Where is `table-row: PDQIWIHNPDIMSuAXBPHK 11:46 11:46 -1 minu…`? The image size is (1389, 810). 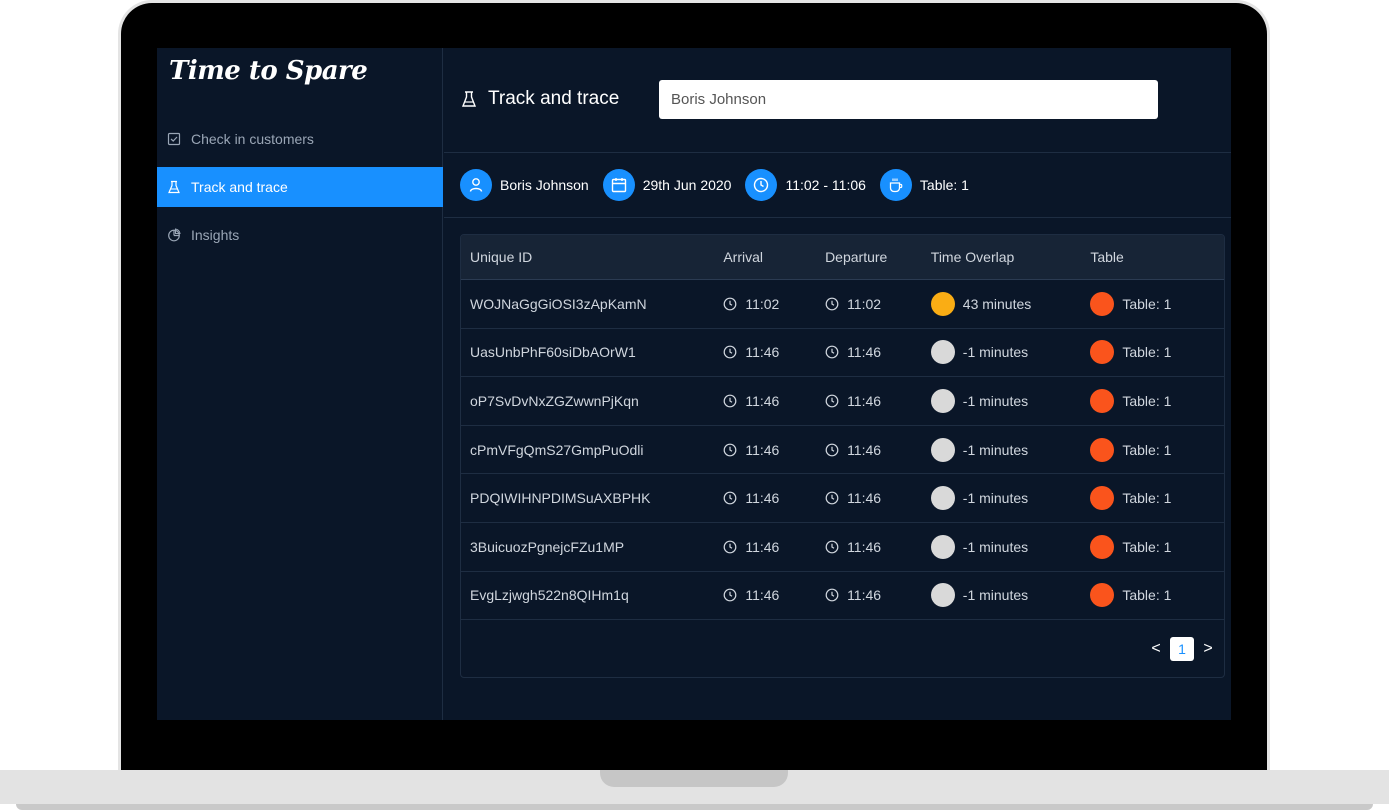 table-row: PDQIWIHNPDIMSuAXBPHK 11:46 11:46 -1 minu… is located at coordinates (842, 498).